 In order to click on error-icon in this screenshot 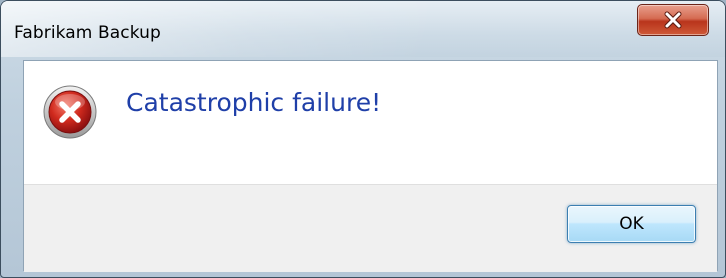, I will do `click(70, 112)`.